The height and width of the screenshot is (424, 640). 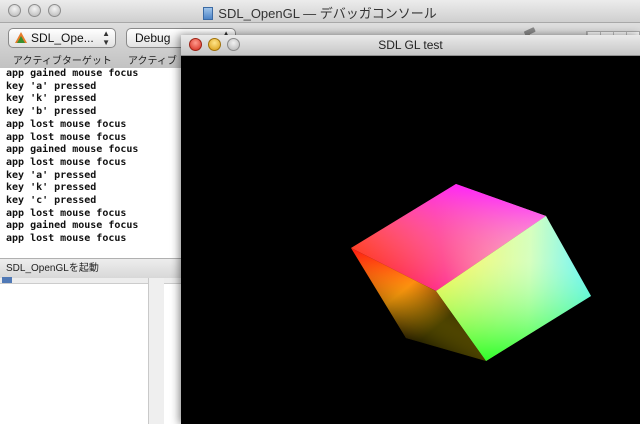 I want to click on active-target-caption: アクティブターゲット, so click(x=62, y=61).